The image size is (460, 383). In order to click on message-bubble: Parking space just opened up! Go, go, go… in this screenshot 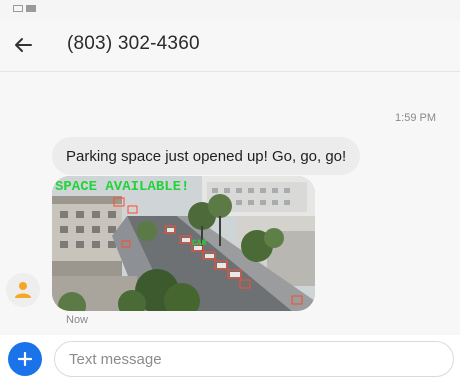, I will do `click(206, 156)`.